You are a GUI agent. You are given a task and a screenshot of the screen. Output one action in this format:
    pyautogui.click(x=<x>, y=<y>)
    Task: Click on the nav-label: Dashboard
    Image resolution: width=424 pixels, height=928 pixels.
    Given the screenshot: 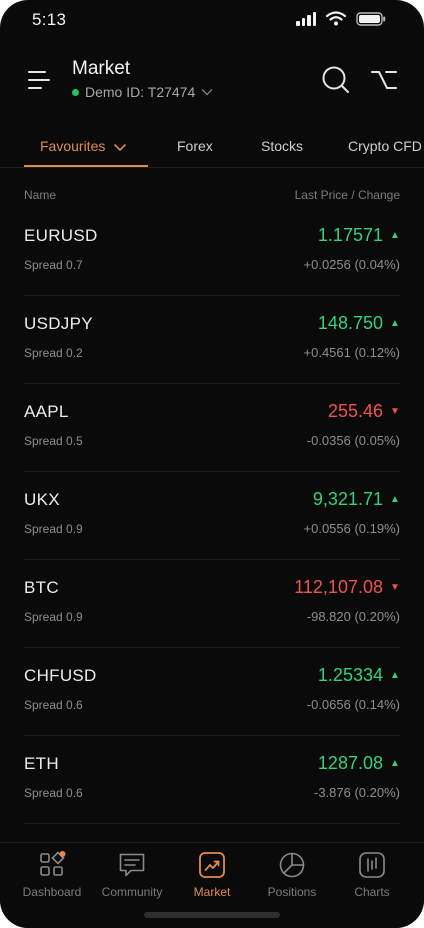 What is the action you would take?
    pyautogui.click(x=52, y=892)
    